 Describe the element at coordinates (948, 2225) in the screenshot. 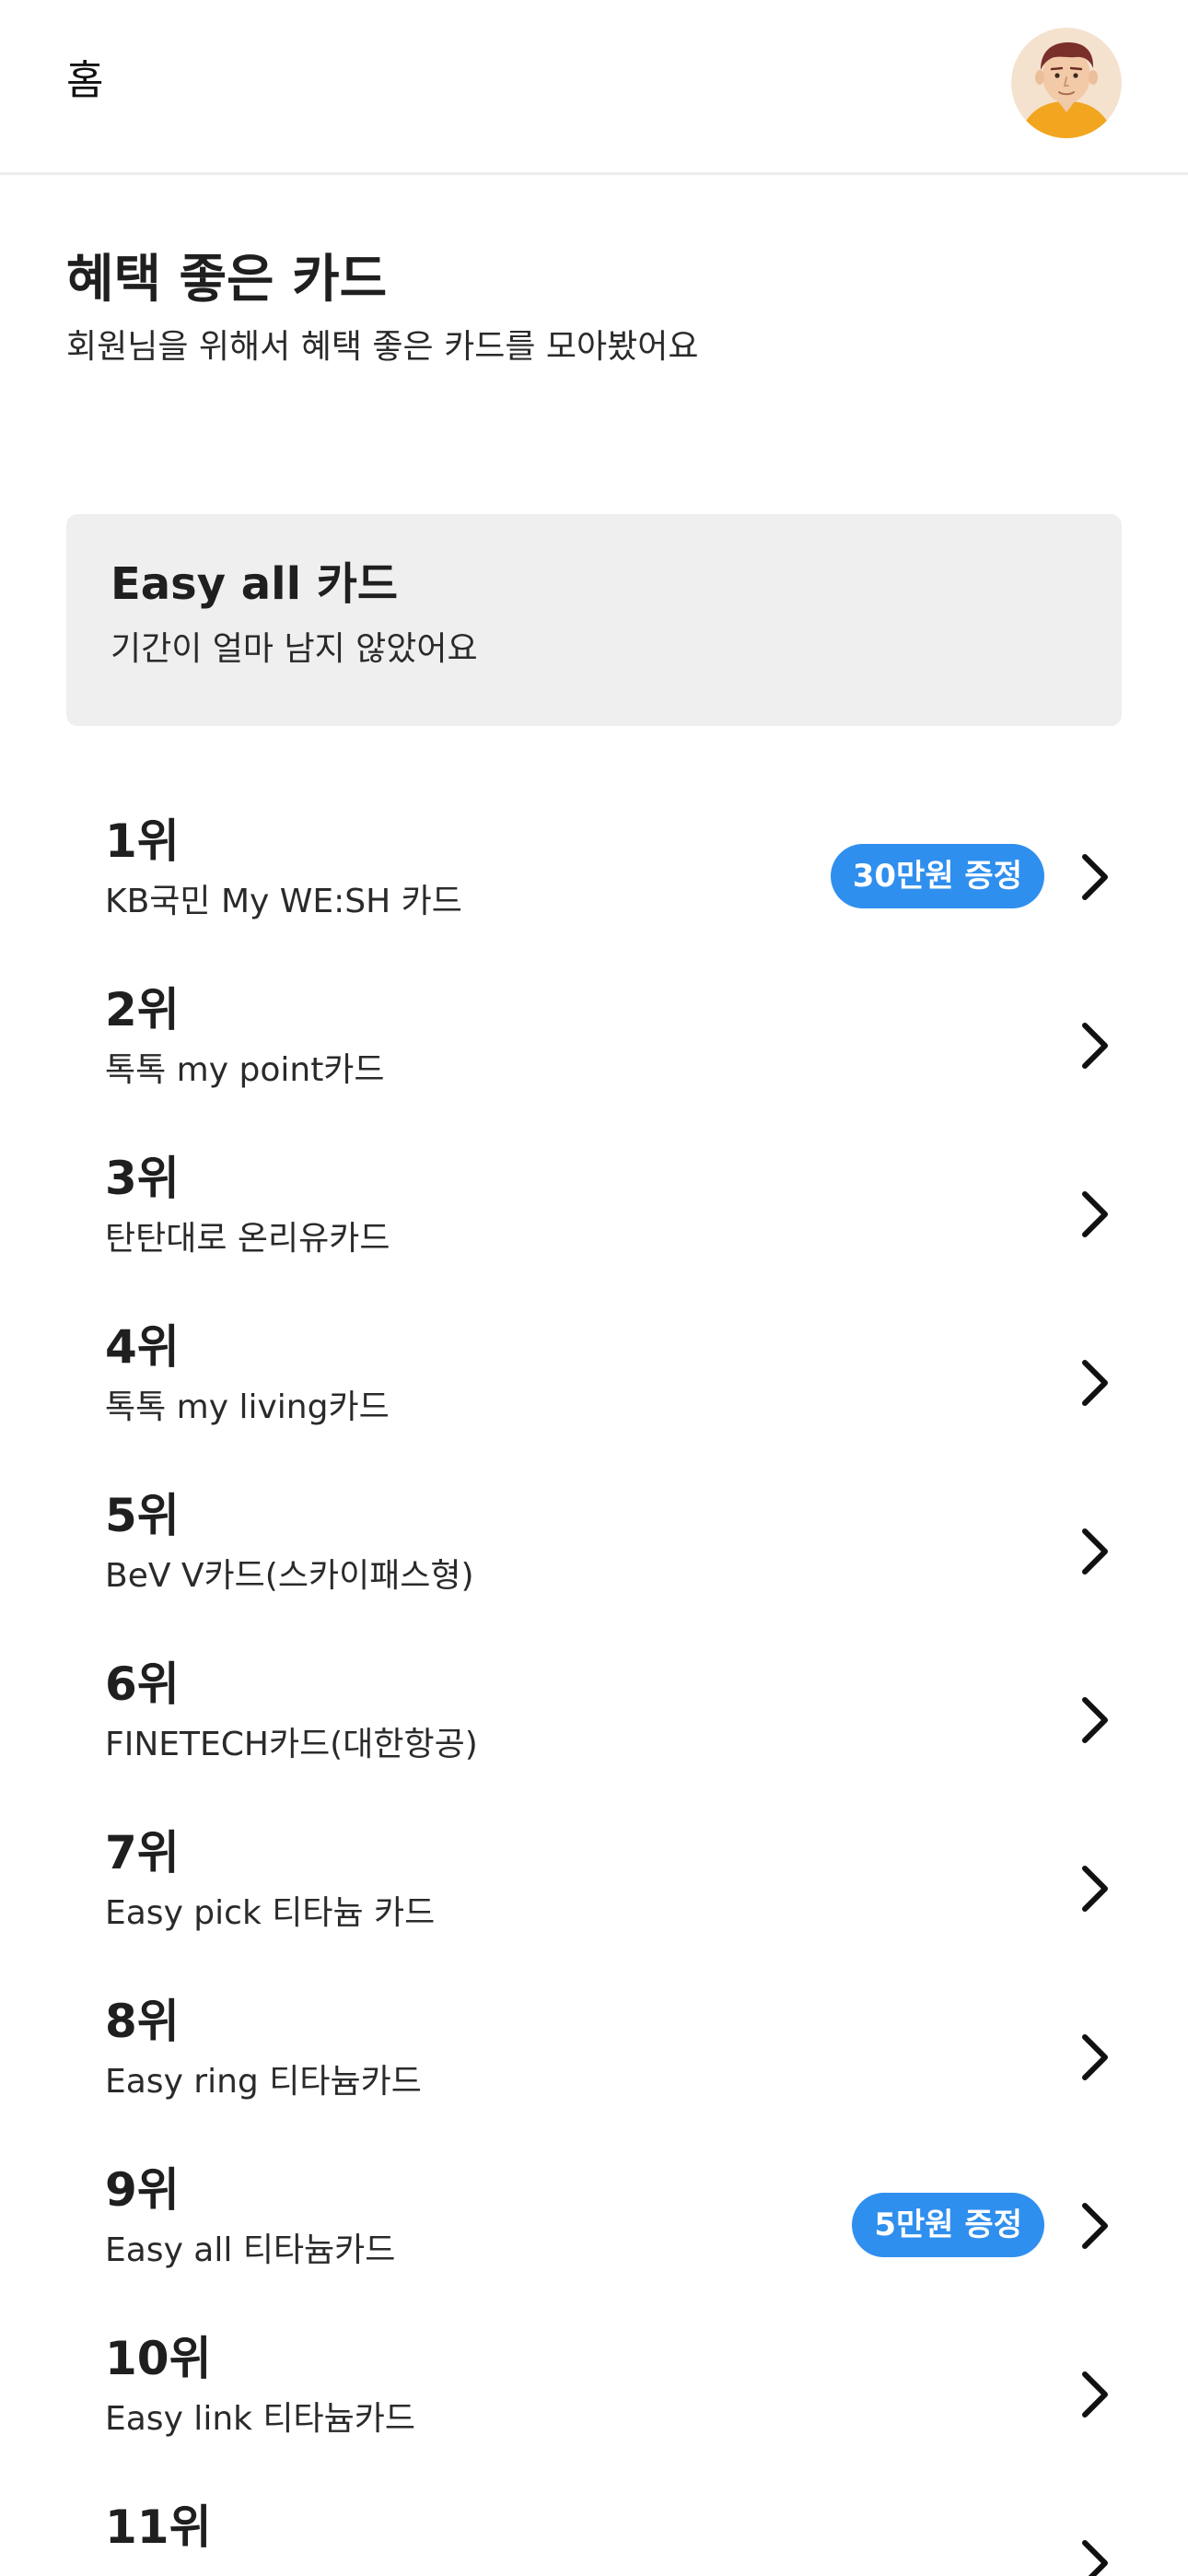

I see `gift-badge: 5만원 증정` at that location.